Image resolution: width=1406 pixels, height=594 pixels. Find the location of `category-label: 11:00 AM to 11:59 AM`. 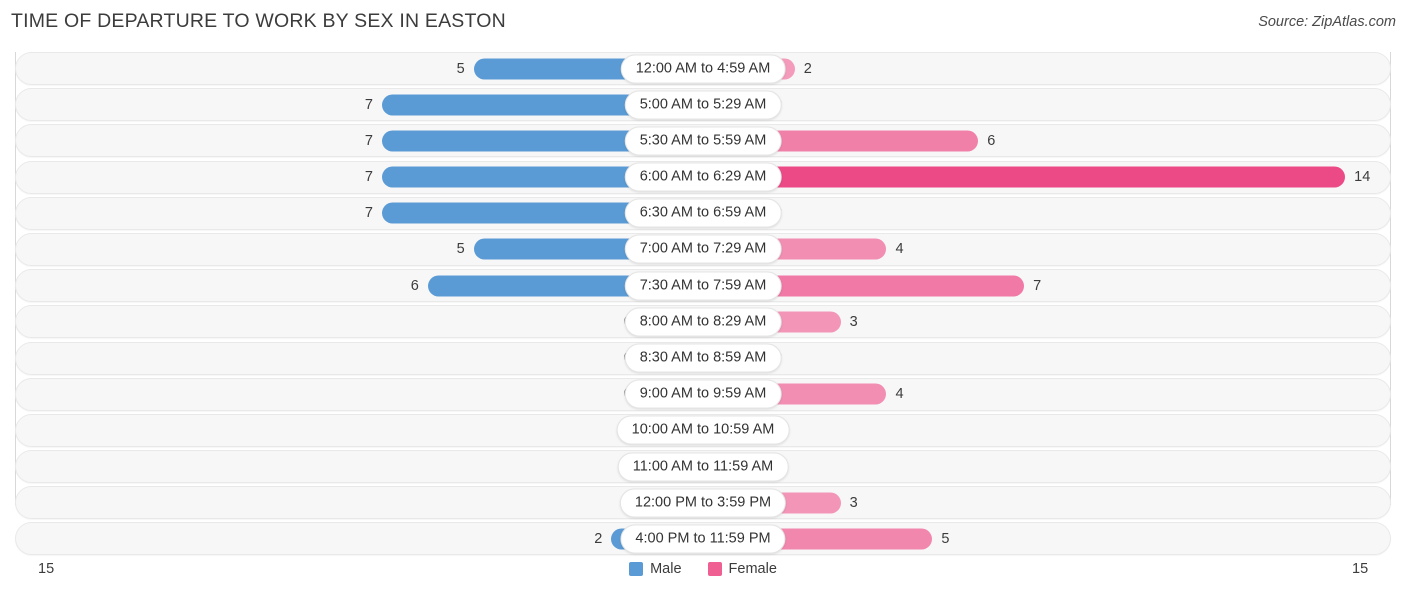

category-label: 11:00 AM to 11:59 AM is located at coordinates (703, 467).